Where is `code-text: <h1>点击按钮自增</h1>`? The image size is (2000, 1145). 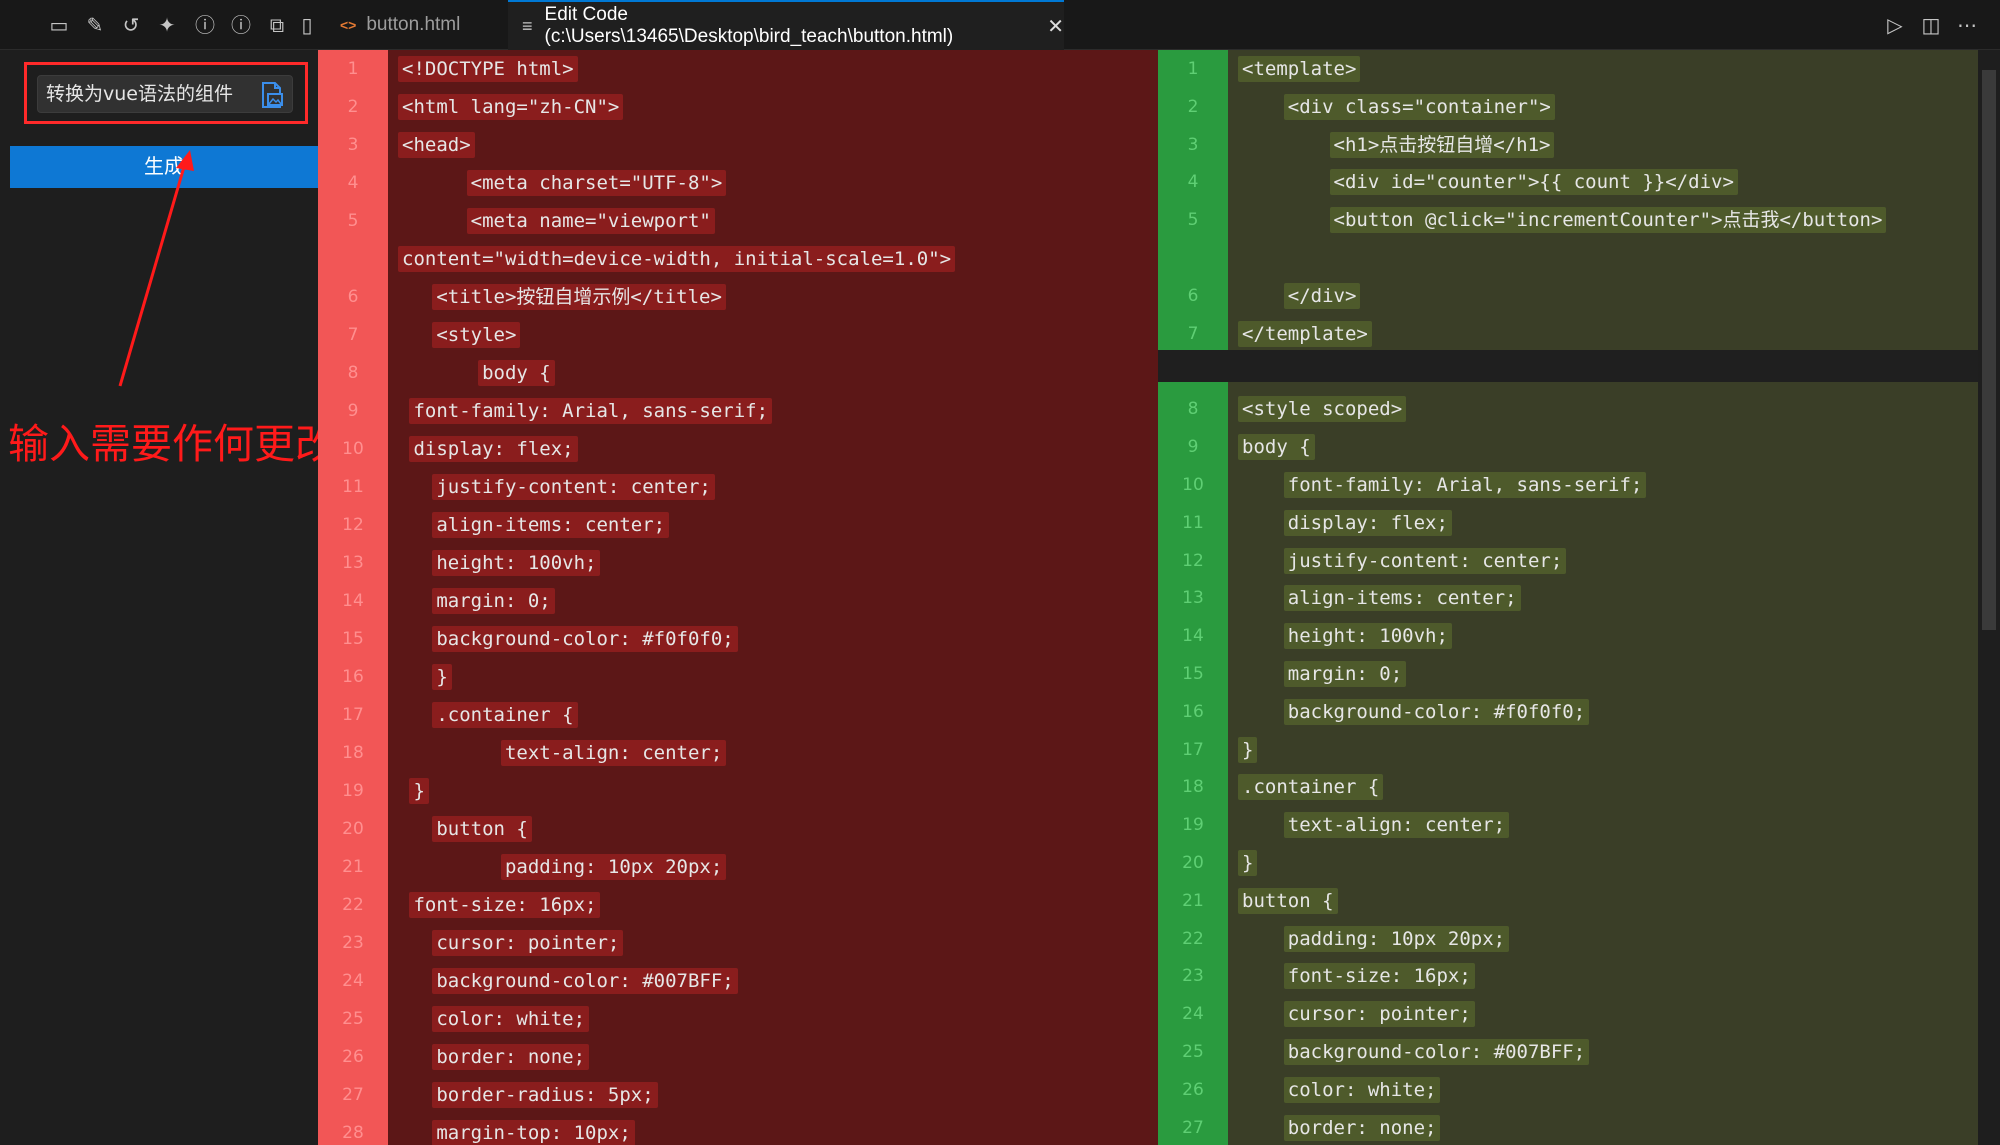
code-text: <h1>点击按钮自增</h1> is located at coordinates (1442, 144).